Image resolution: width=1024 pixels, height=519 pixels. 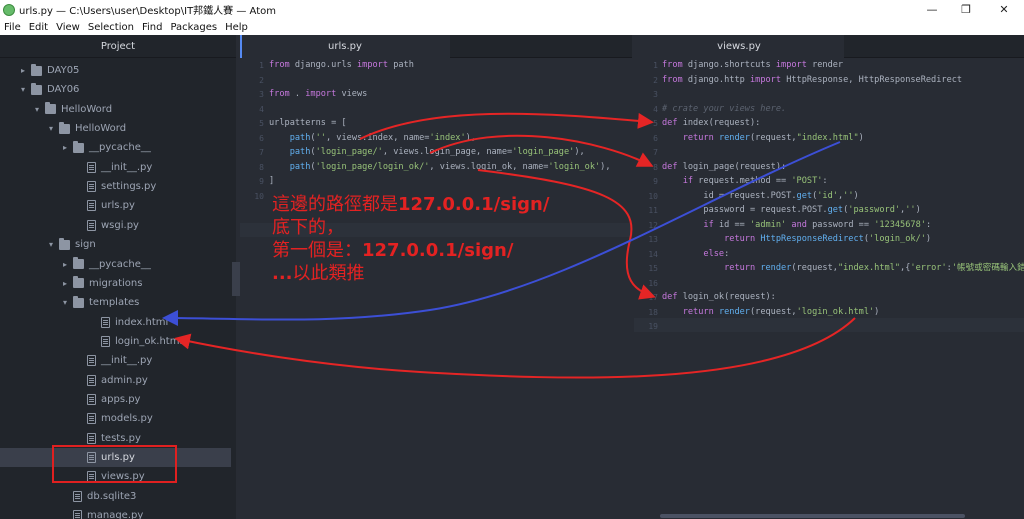 What do you see at coordinates (318, 94) in the screenshot?
I see `code-line: from . import views` at bounding box center [318, 94].